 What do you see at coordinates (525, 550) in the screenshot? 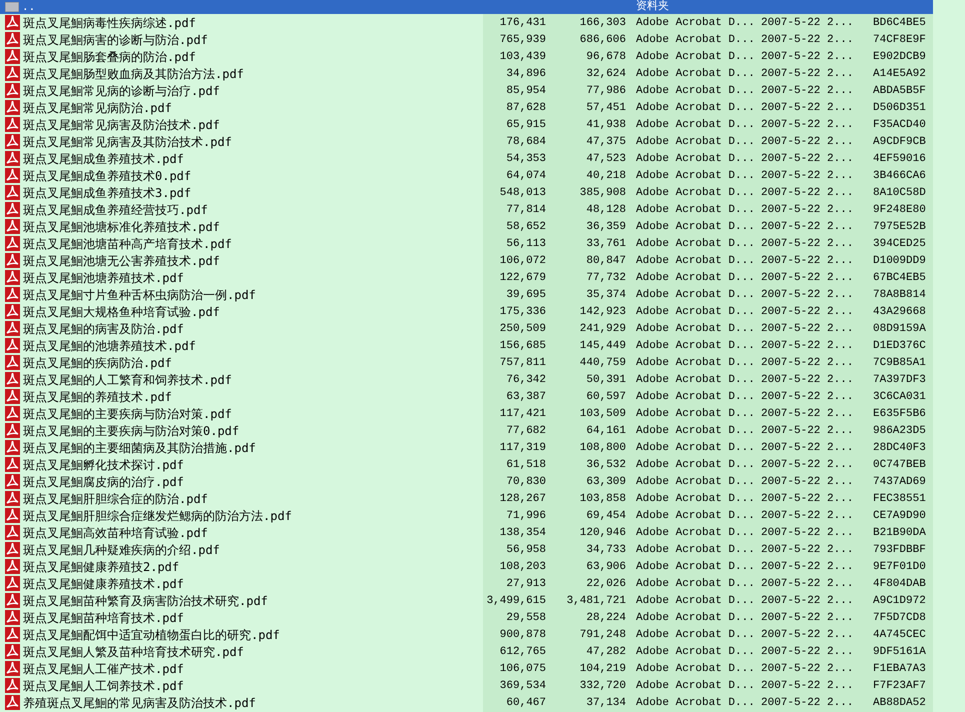
I see `file-size: 56,958` at bounding box center [525, 550].